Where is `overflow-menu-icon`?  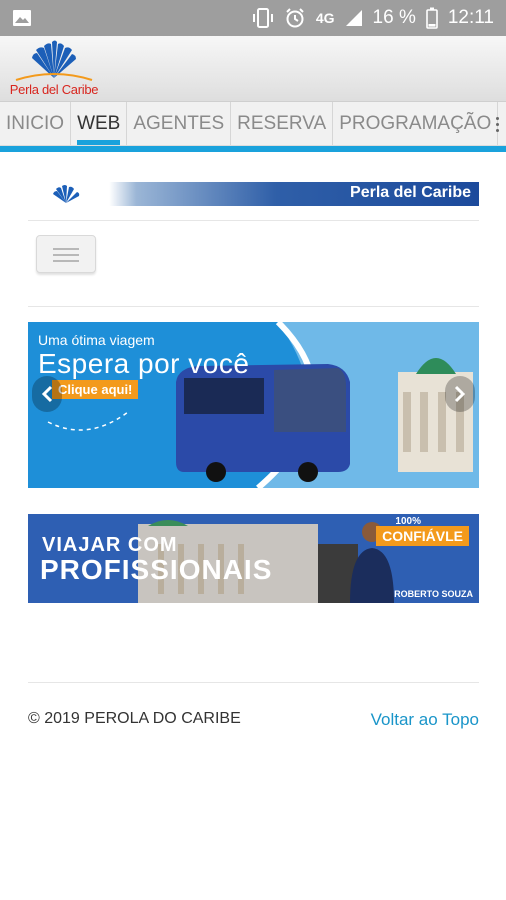 overflow-menu-icon is located at coordinates (497, 124).